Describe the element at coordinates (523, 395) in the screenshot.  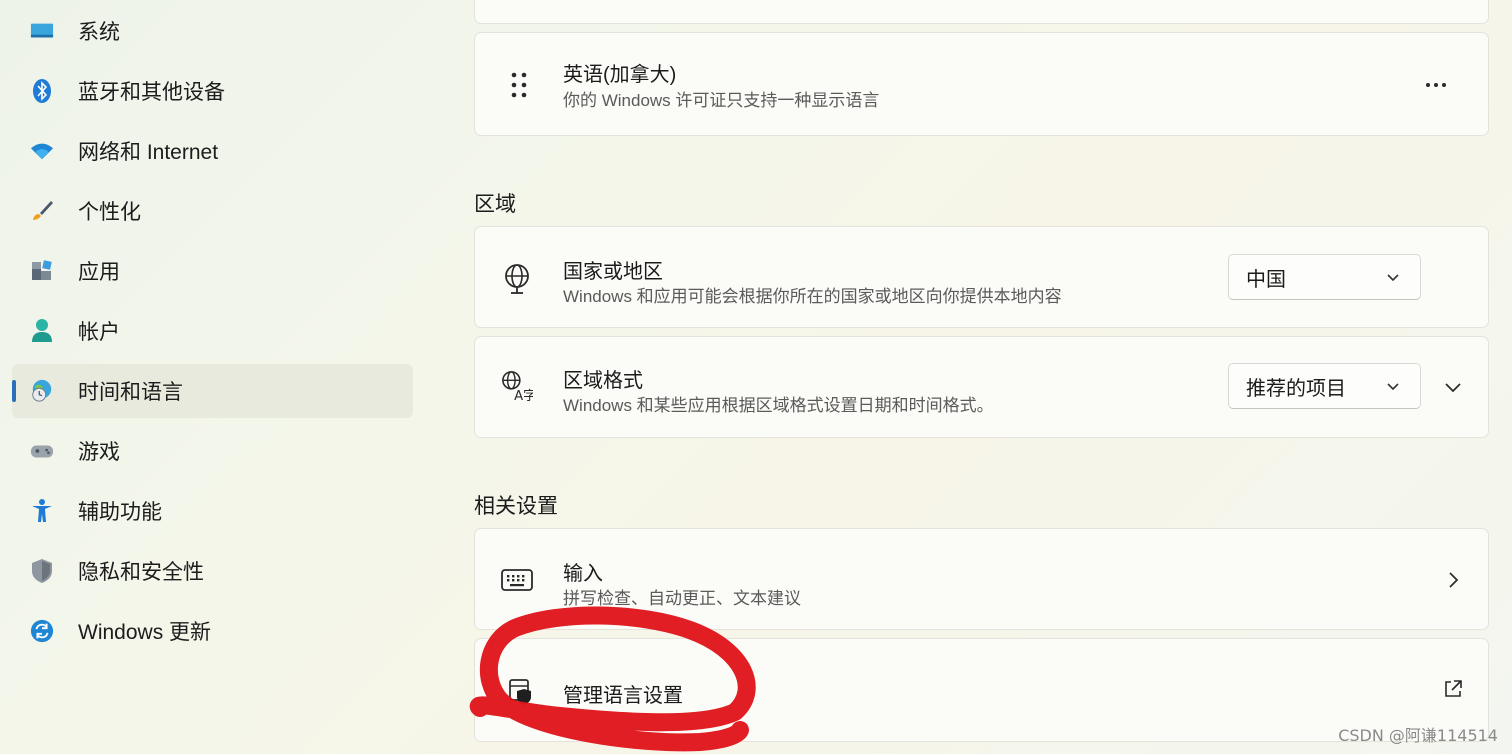
I see `svg-text: A字` at that location.